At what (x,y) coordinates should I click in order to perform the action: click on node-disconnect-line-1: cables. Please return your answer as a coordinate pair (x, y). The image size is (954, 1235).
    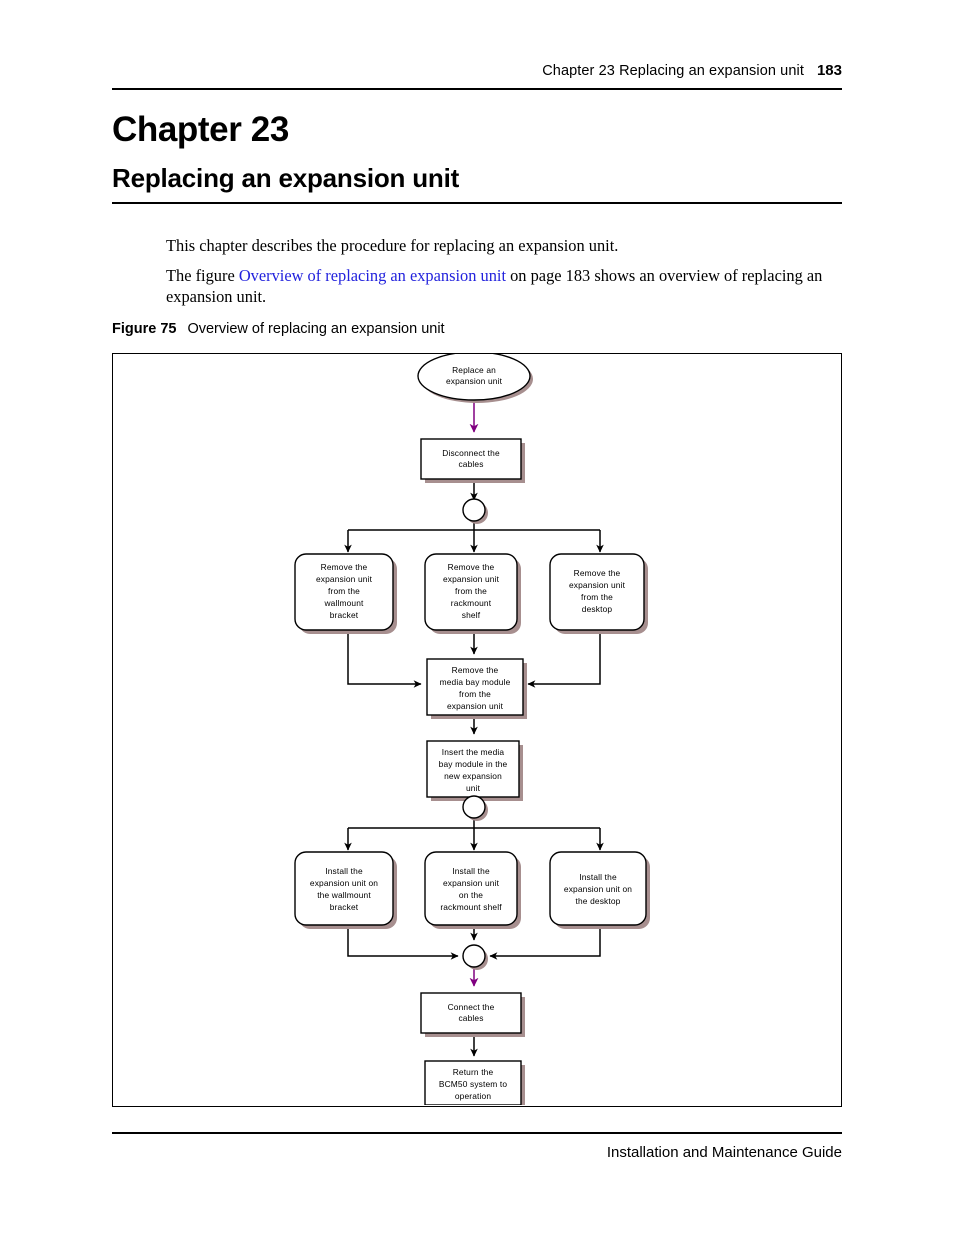
    Looking at the image, I should click on (470, 464).